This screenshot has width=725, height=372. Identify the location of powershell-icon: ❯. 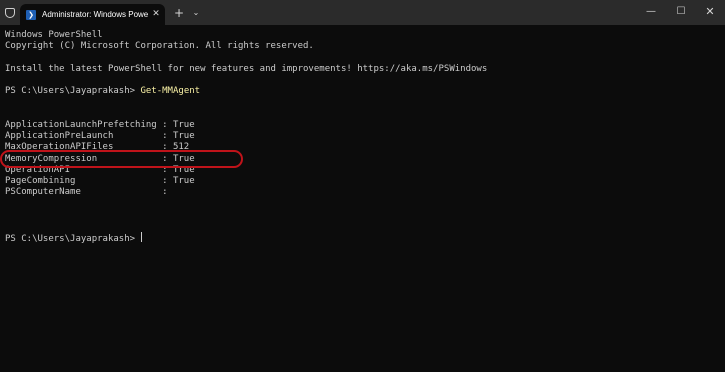
(31, 15).